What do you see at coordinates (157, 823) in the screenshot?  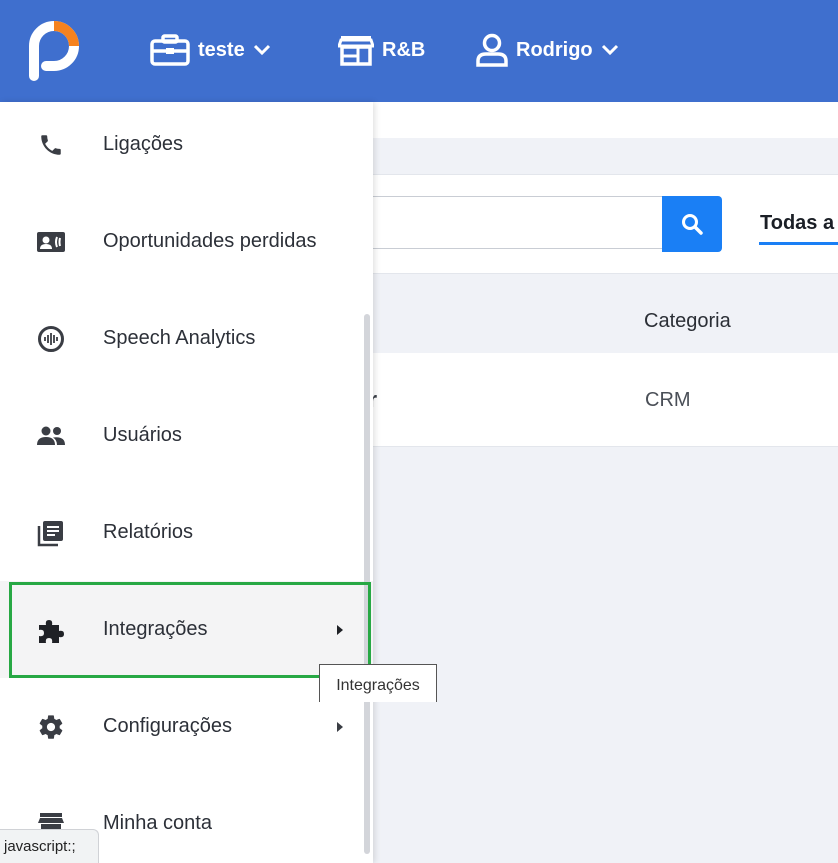 I see `menu-label: Minha conta` at bounding box center [157, 823].